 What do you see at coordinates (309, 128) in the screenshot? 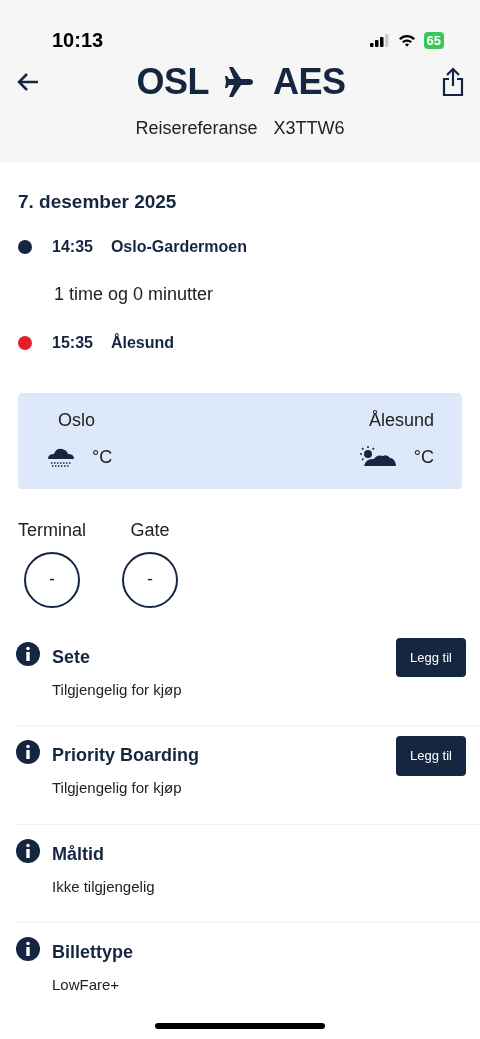
I see `reference-code: X3TTW6` at bounding box center [309, 128].